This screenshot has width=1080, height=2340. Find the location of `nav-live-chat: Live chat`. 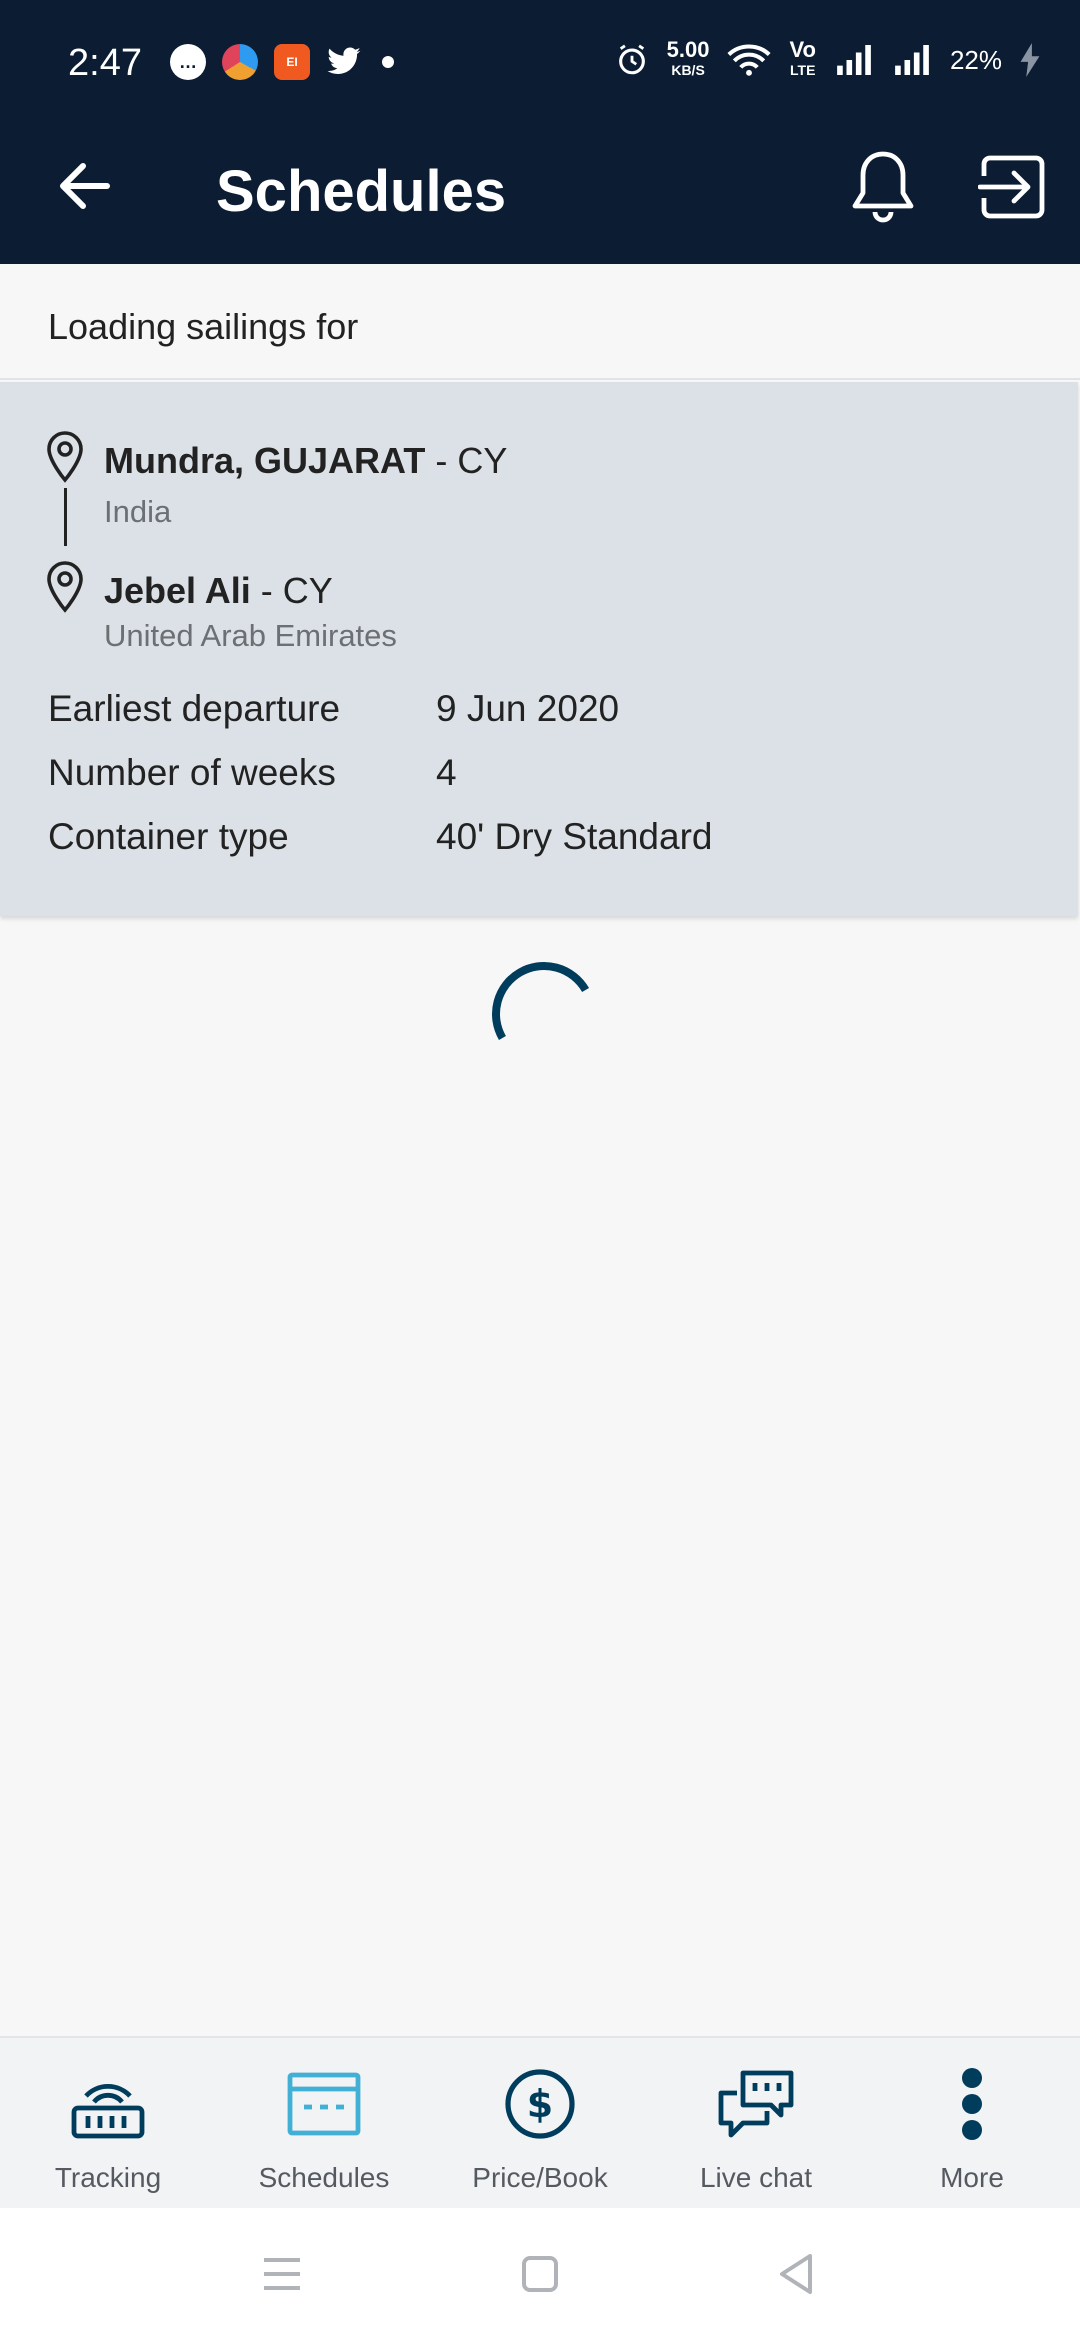

nav-live-chat: Live chat is located at coordinates (756, 2124).